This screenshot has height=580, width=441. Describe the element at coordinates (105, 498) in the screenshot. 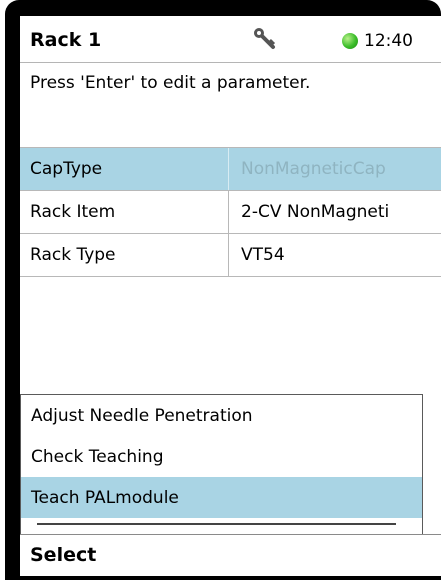

I see `menu-item-label: Teach PALmodule` at that location.